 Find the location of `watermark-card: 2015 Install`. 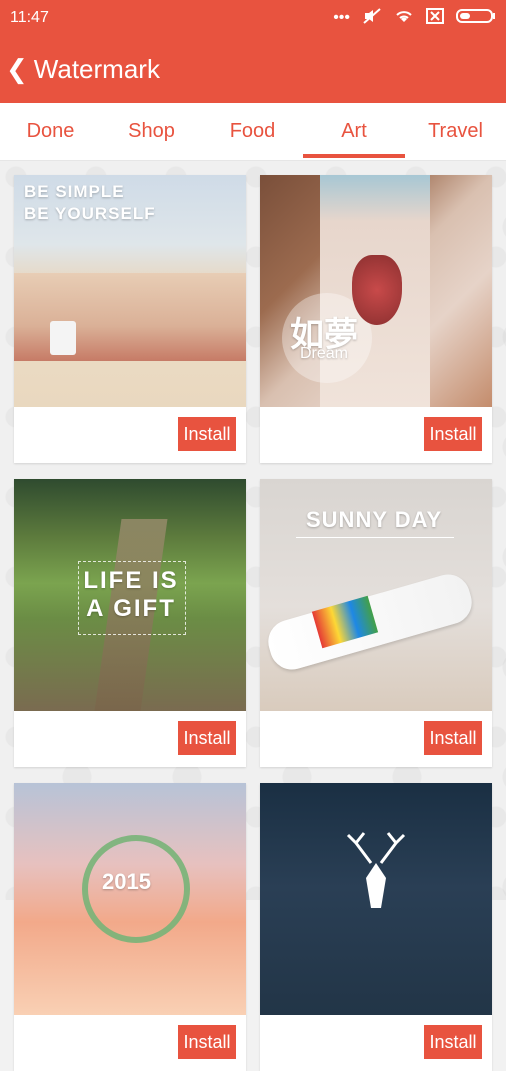

watermark-card: 2015 Install is located at coordinates (130, 927).